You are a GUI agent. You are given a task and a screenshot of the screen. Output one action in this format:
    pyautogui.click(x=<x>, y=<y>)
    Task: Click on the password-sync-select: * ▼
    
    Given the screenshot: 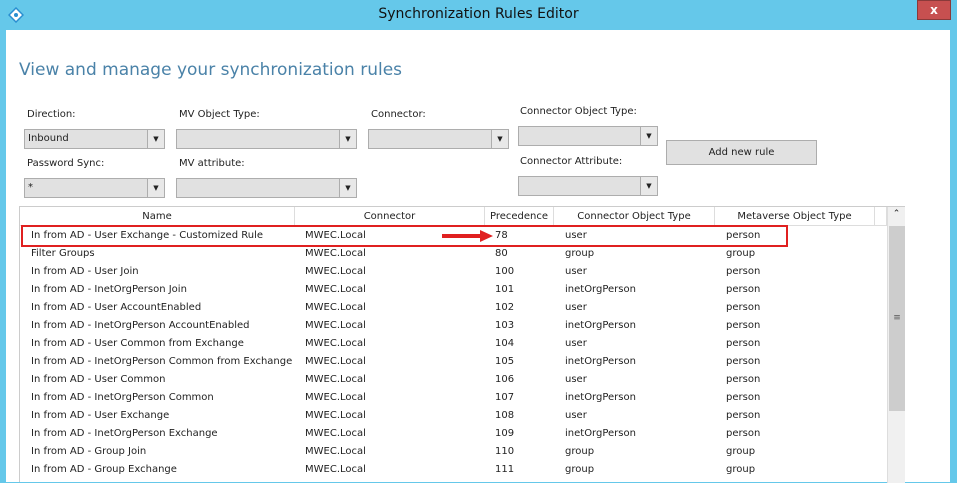 What is the action you would take?
    pyautogui.click(x=94, y=188)
    